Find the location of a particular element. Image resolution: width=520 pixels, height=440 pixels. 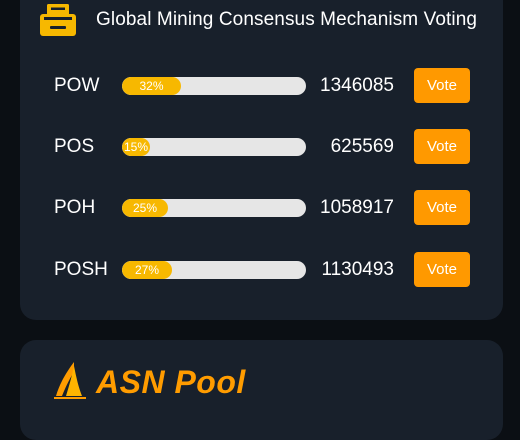

vote-button-pos: Vote is located at coordinates (442, 146).